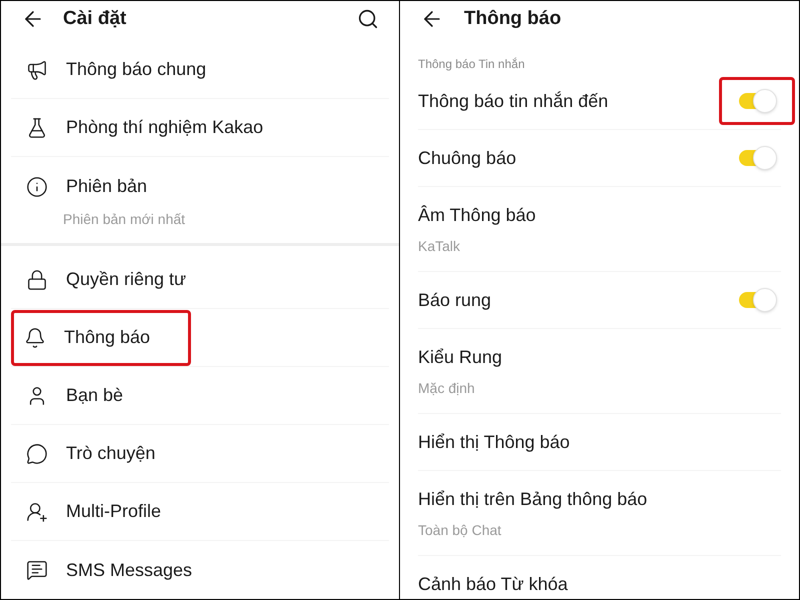 The width and height of the screenshot is (800, 600). Describe the element at coordinates (114, 511) in the screenshot. I see `menu-item-label: Multi-Profile` at that location.